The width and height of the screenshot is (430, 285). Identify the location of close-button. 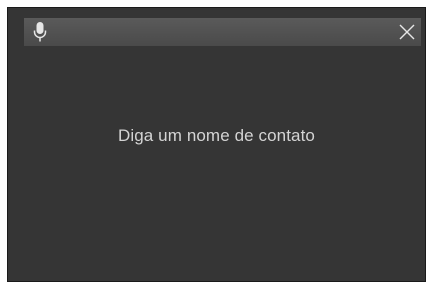
(407, 32).